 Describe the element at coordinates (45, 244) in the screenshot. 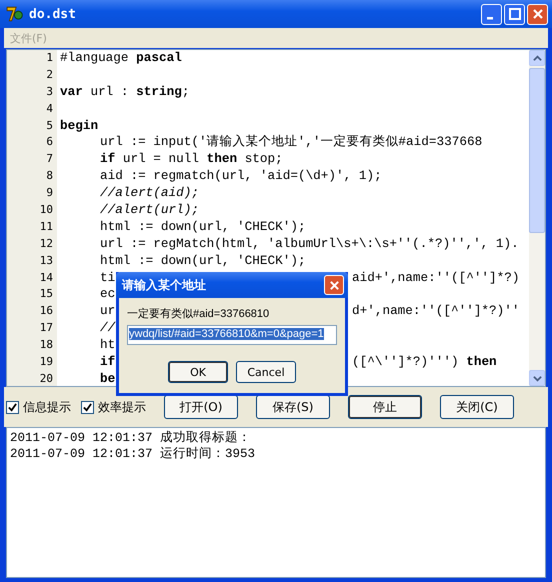

I see `line-number: 12` at that location.